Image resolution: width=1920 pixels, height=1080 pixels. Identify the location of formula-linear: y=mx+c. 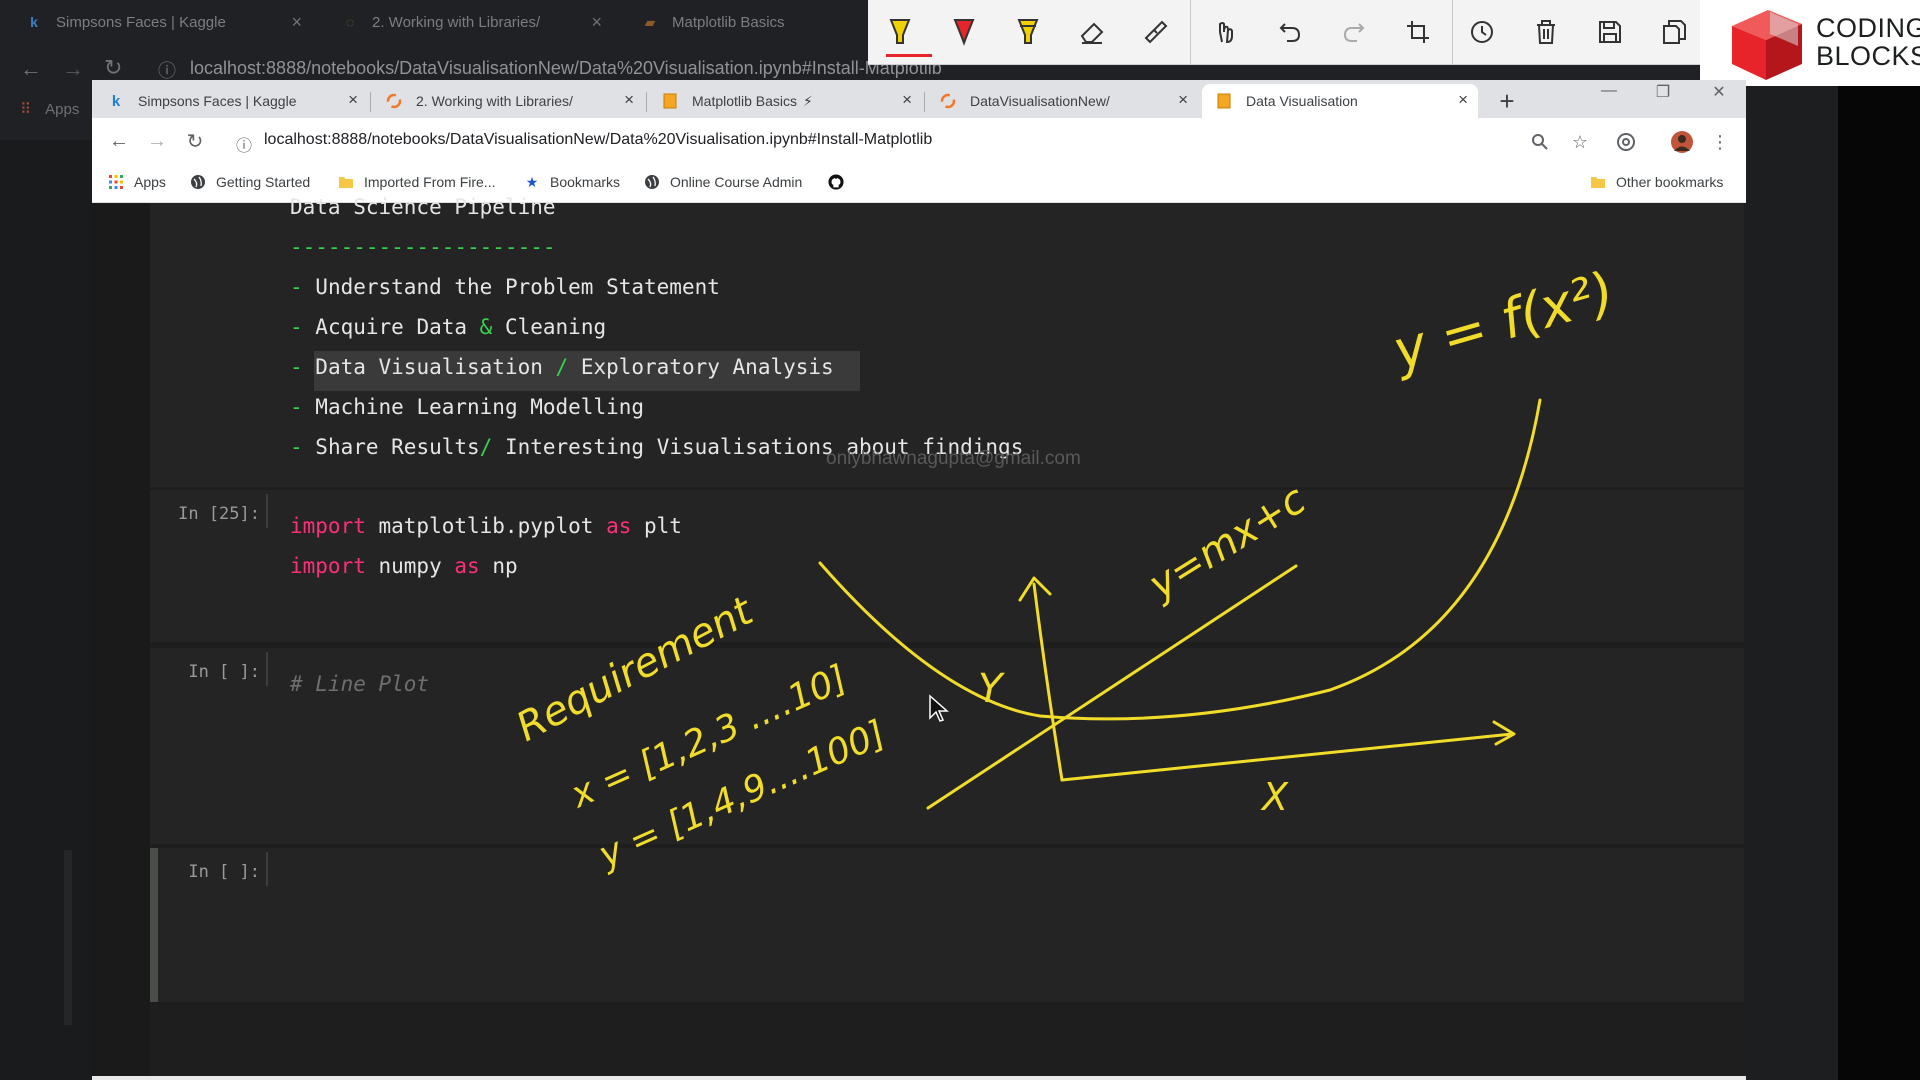
(1227, 543).